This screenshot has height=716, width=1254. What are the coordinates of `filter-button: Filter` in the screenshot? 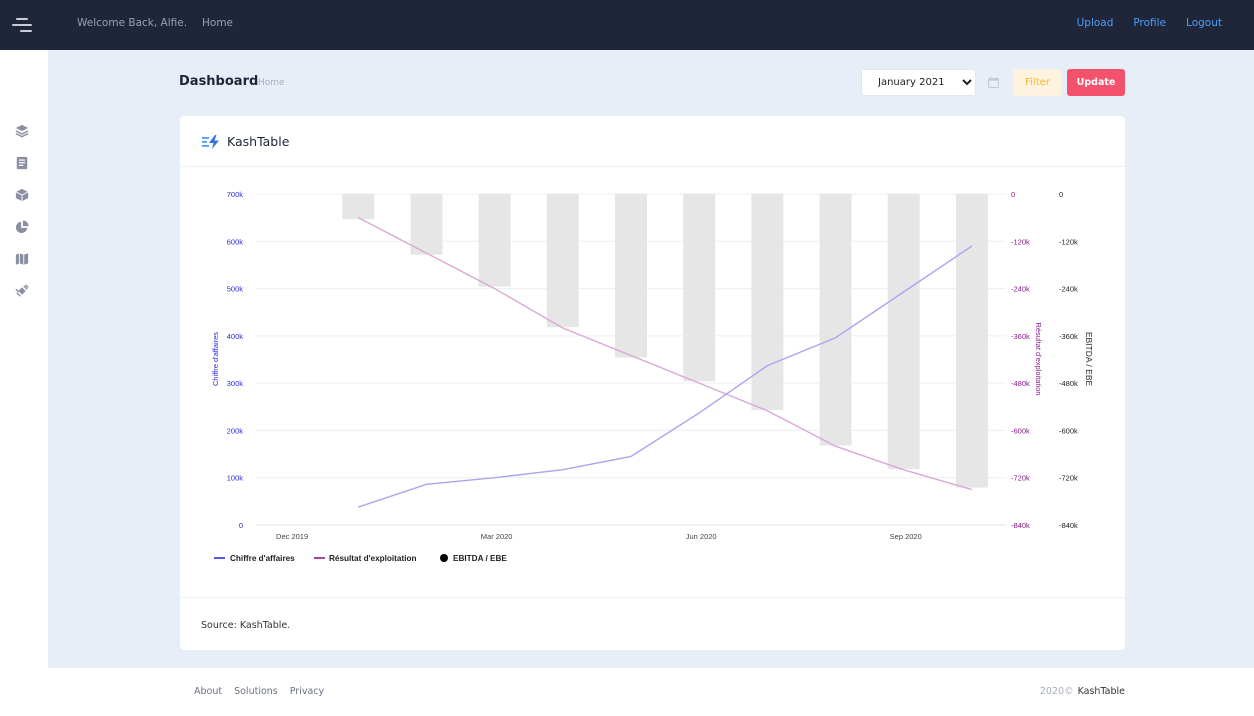 It's located at (1037, 82).